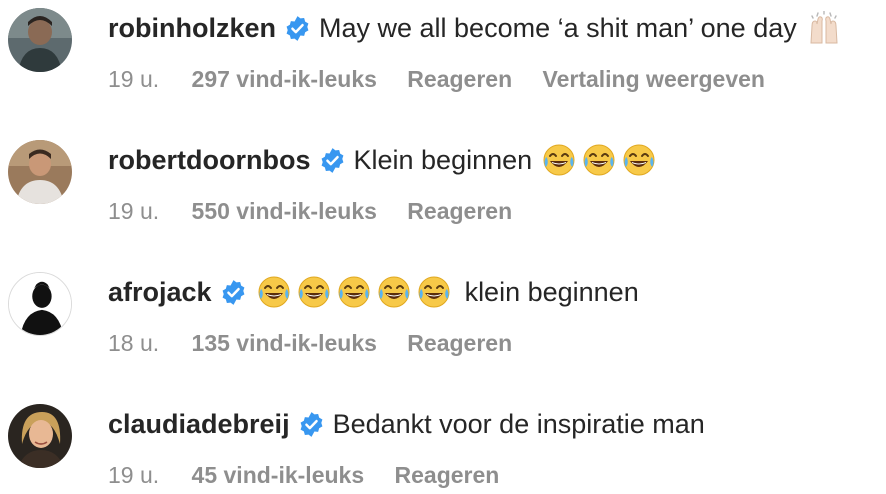 The height and width of the screenshot is (494, 886). I want to click on comment-username: claudiadebreij, so click(199, 424).